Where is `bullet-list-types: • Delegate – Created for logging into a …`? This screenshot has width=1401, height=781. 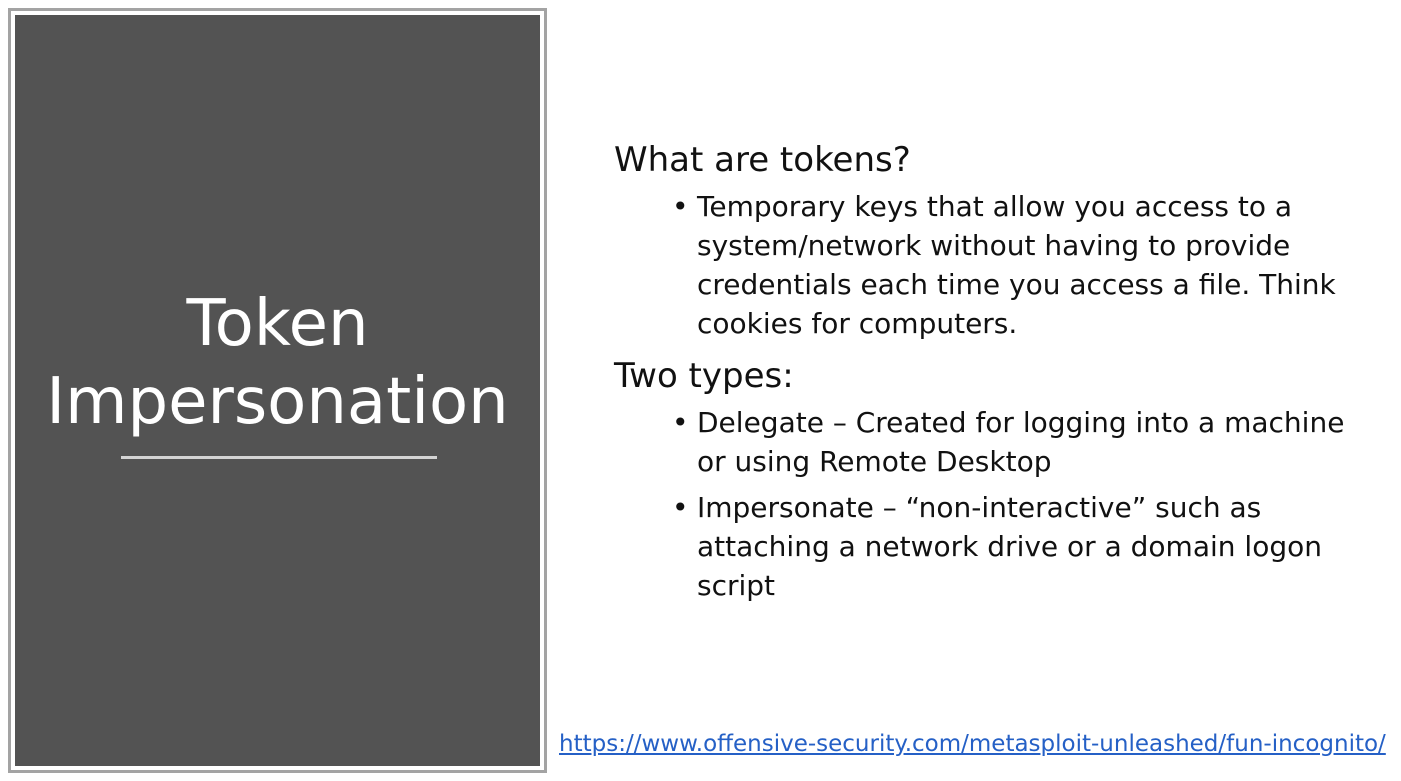
bullet-list-types: • Delegate – Created for logging into a … is located at coordinates (994, 504).